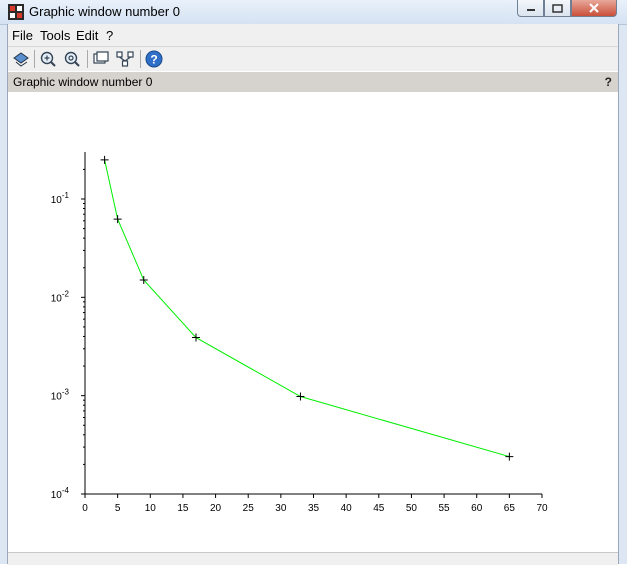 The image size is (627, 565). I want to click on menu-tools: Tools, so click(55, 35).